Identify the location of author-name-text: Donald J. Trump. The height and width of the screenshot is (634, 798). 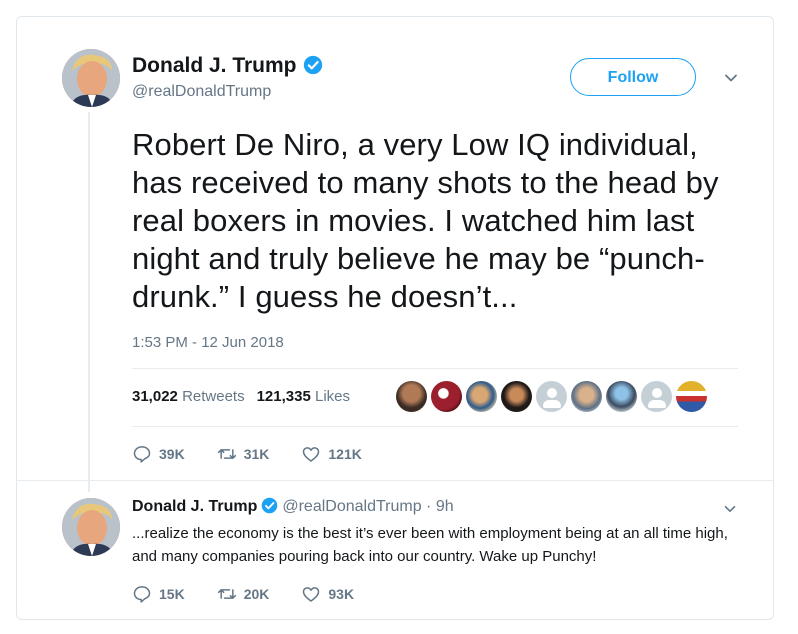
(214, 65).